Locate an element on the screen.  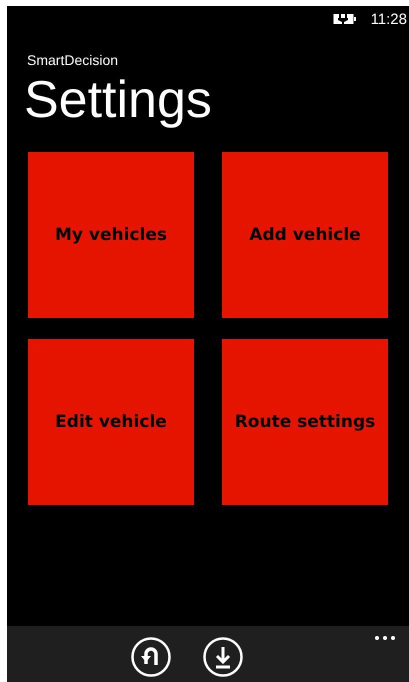
more-icon is located at coordinates (385, 638).